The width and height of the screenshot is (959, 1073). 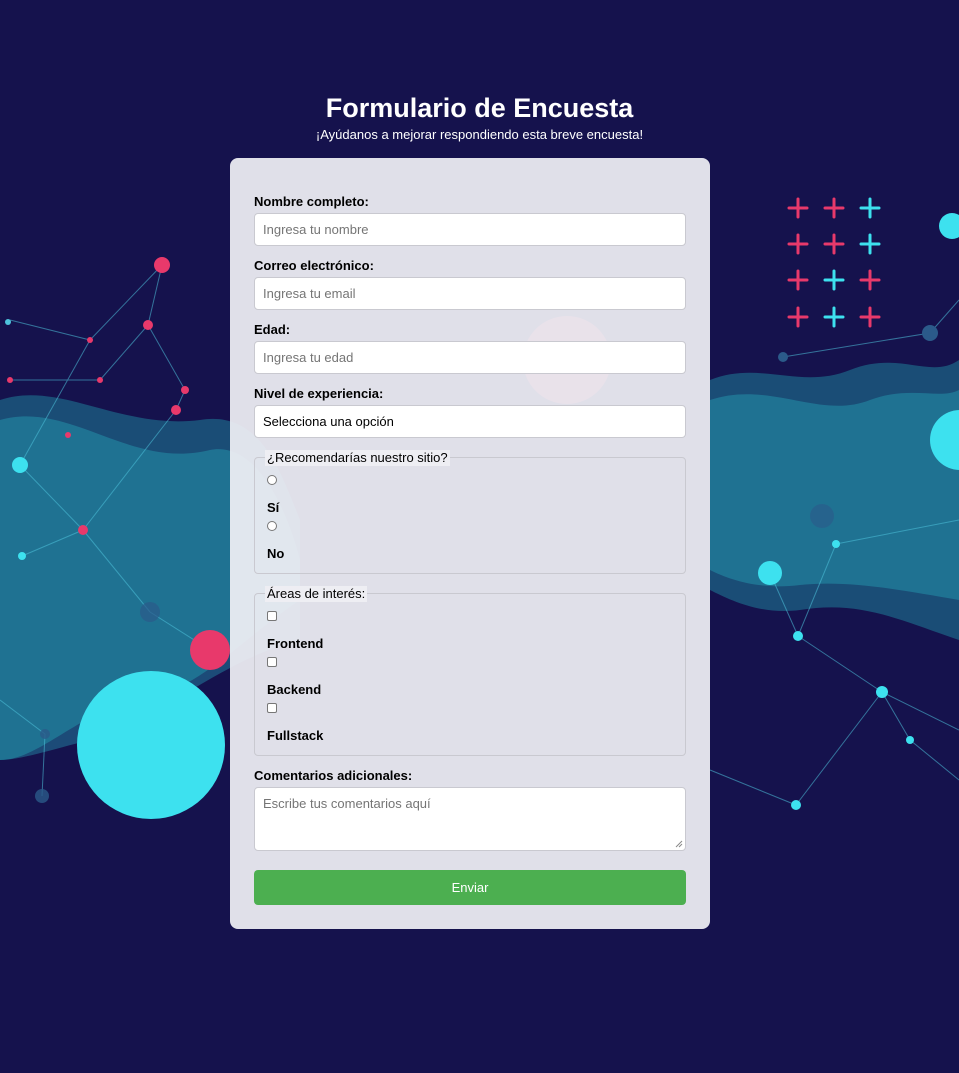 I want to click on name-input: Ingresa tu nombre, so click(x=470, y=229).